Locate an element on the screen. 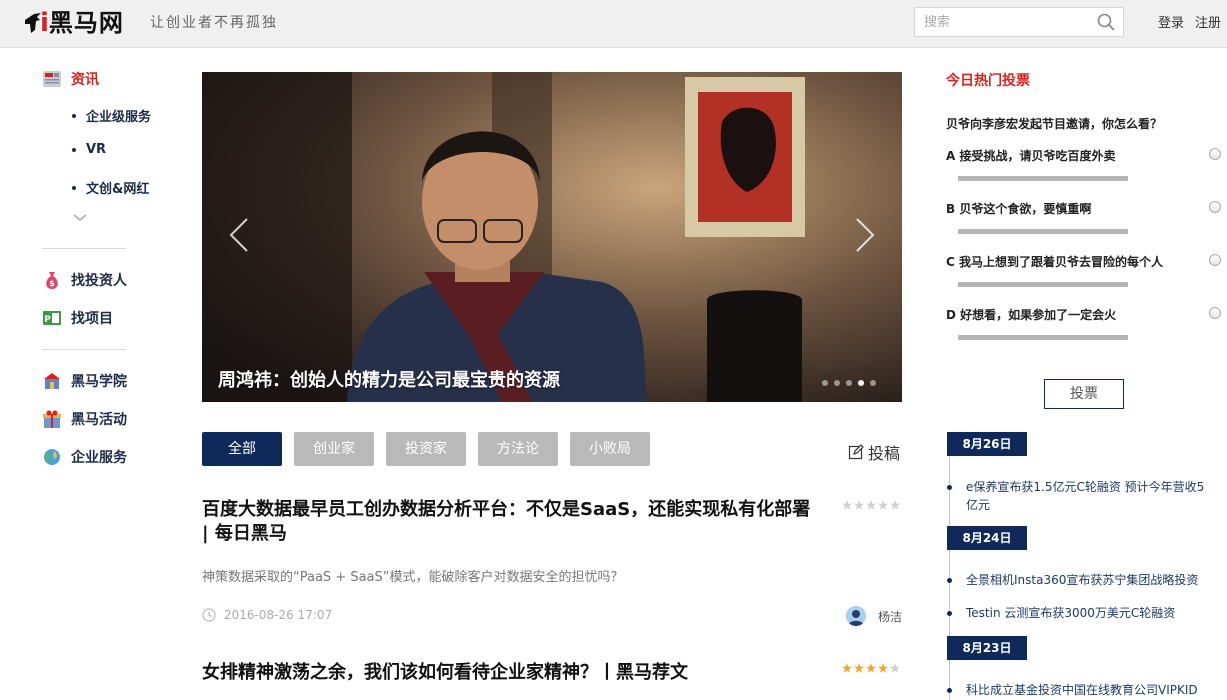 The image size is (1227, 700). timeline-date: 8月26日 is located at coordinates (987, 444).